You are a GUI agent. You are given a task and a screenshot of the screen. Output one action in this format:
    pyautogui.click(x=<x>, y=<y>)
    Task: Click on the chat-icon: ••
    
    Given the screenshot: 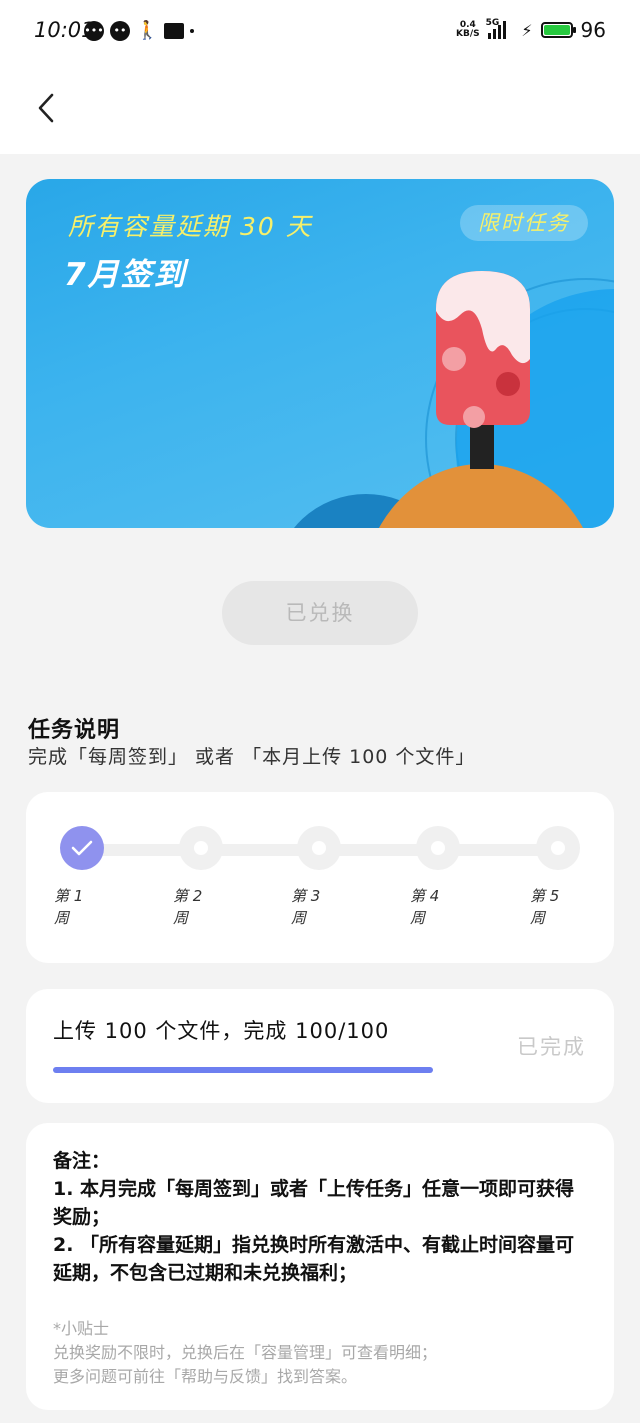 What is the action you would take?
    pyautogui.click(x=120, y=30)
    